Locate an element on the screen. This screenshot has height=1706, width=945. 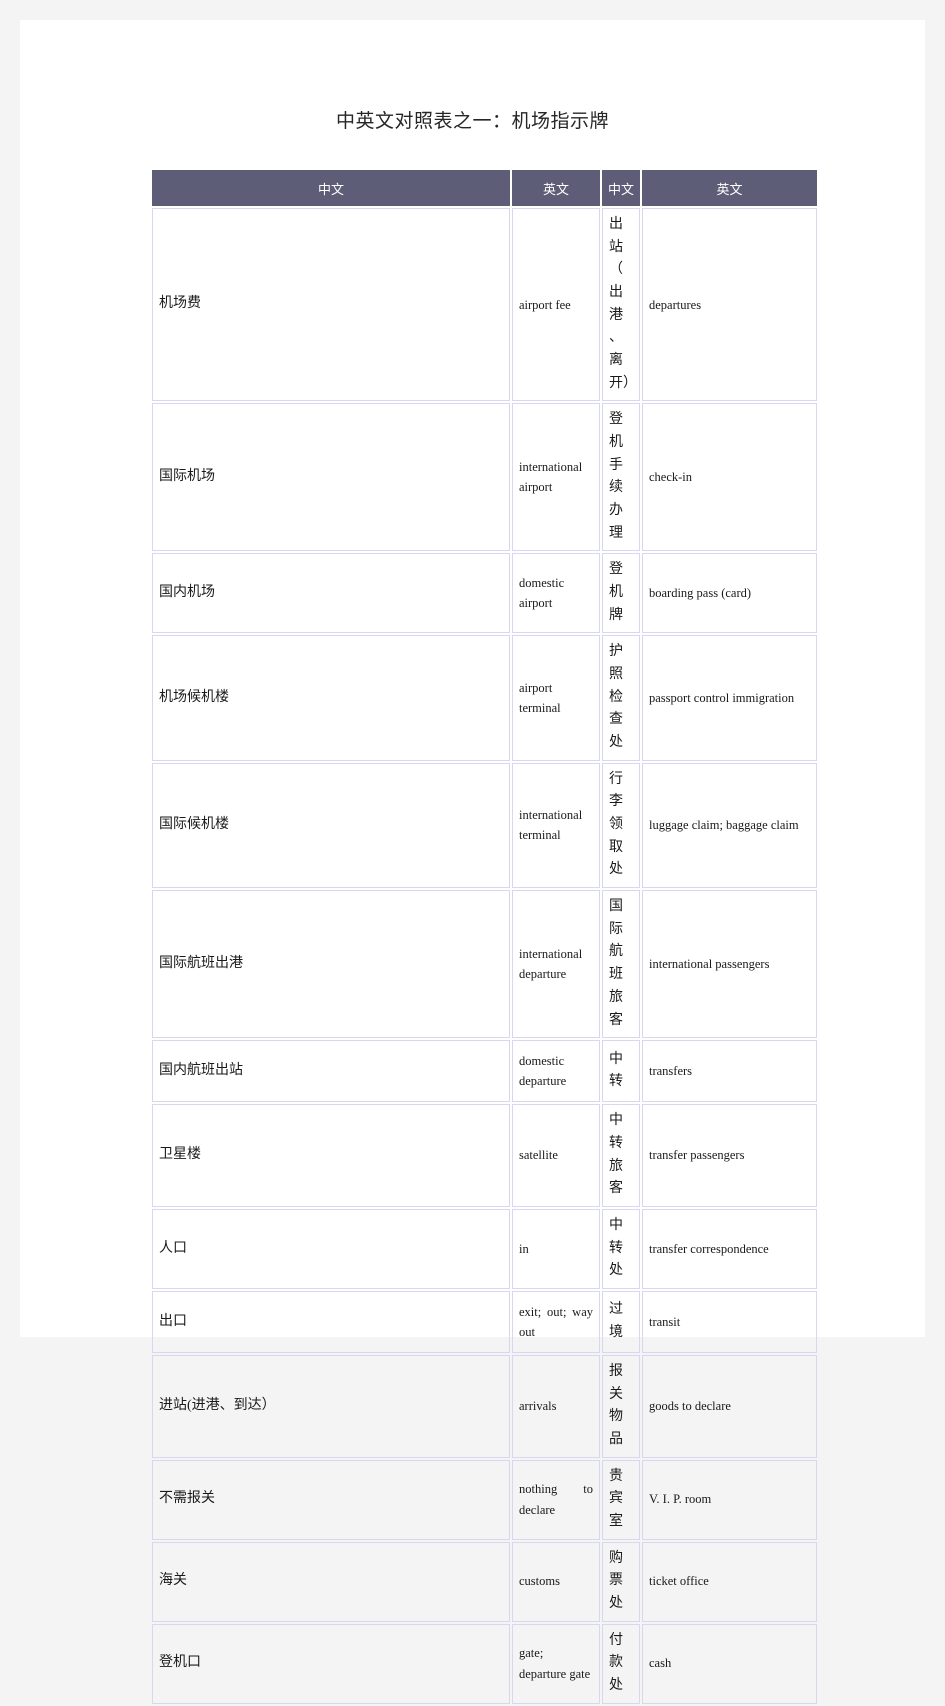
table-row: 国内航班出站 domestic departure 中转 transfers is located at coordinates (484, 1071).